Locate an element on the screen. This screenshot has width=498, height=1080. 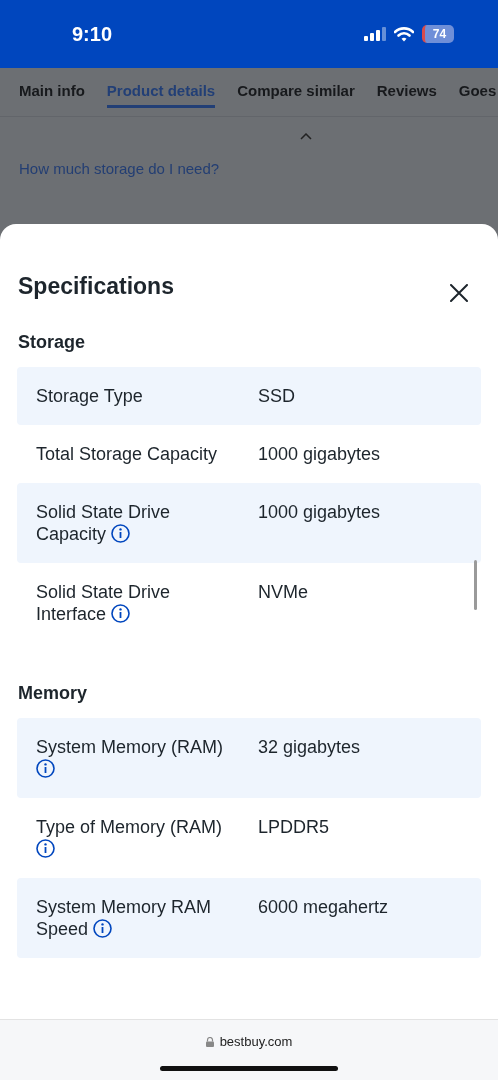
spec-label: Storage Type is located at coordinates (89, 396).